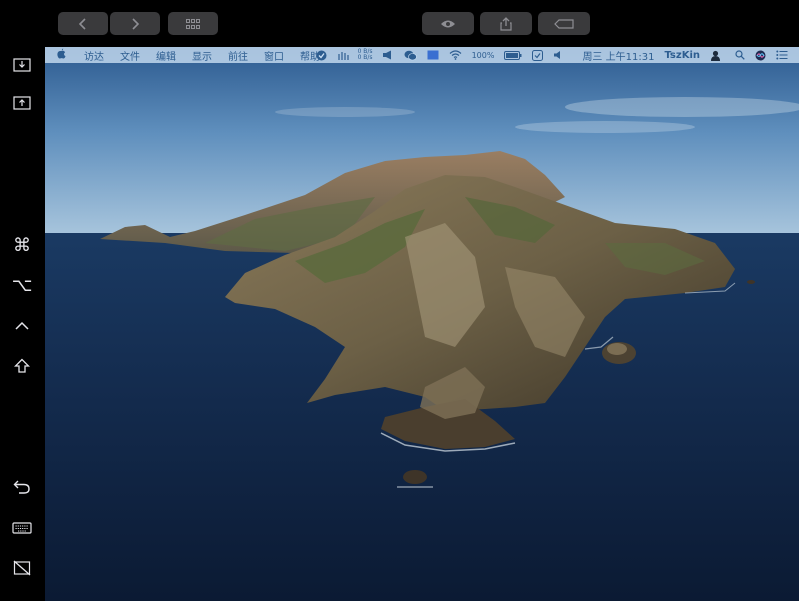  Describe the element at coordinates (22, 103) in the screenshot. I see `upload-screen-icon` at that location.